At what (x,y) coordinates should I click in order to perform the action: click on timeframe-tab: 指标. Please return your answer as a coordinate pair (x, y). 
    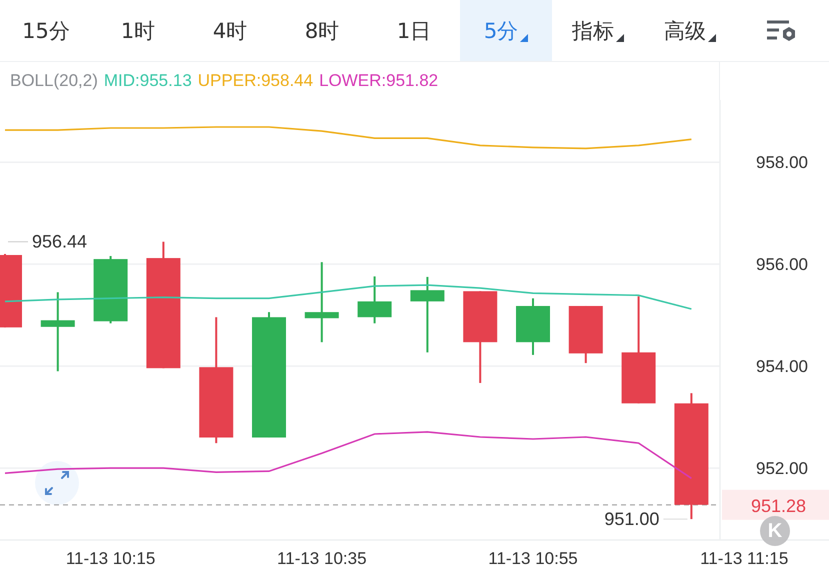
    Looking at the image, I should click on (598, 30).